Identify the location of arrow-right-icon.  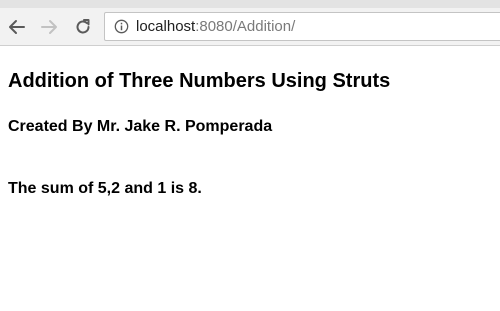
(49, 27).